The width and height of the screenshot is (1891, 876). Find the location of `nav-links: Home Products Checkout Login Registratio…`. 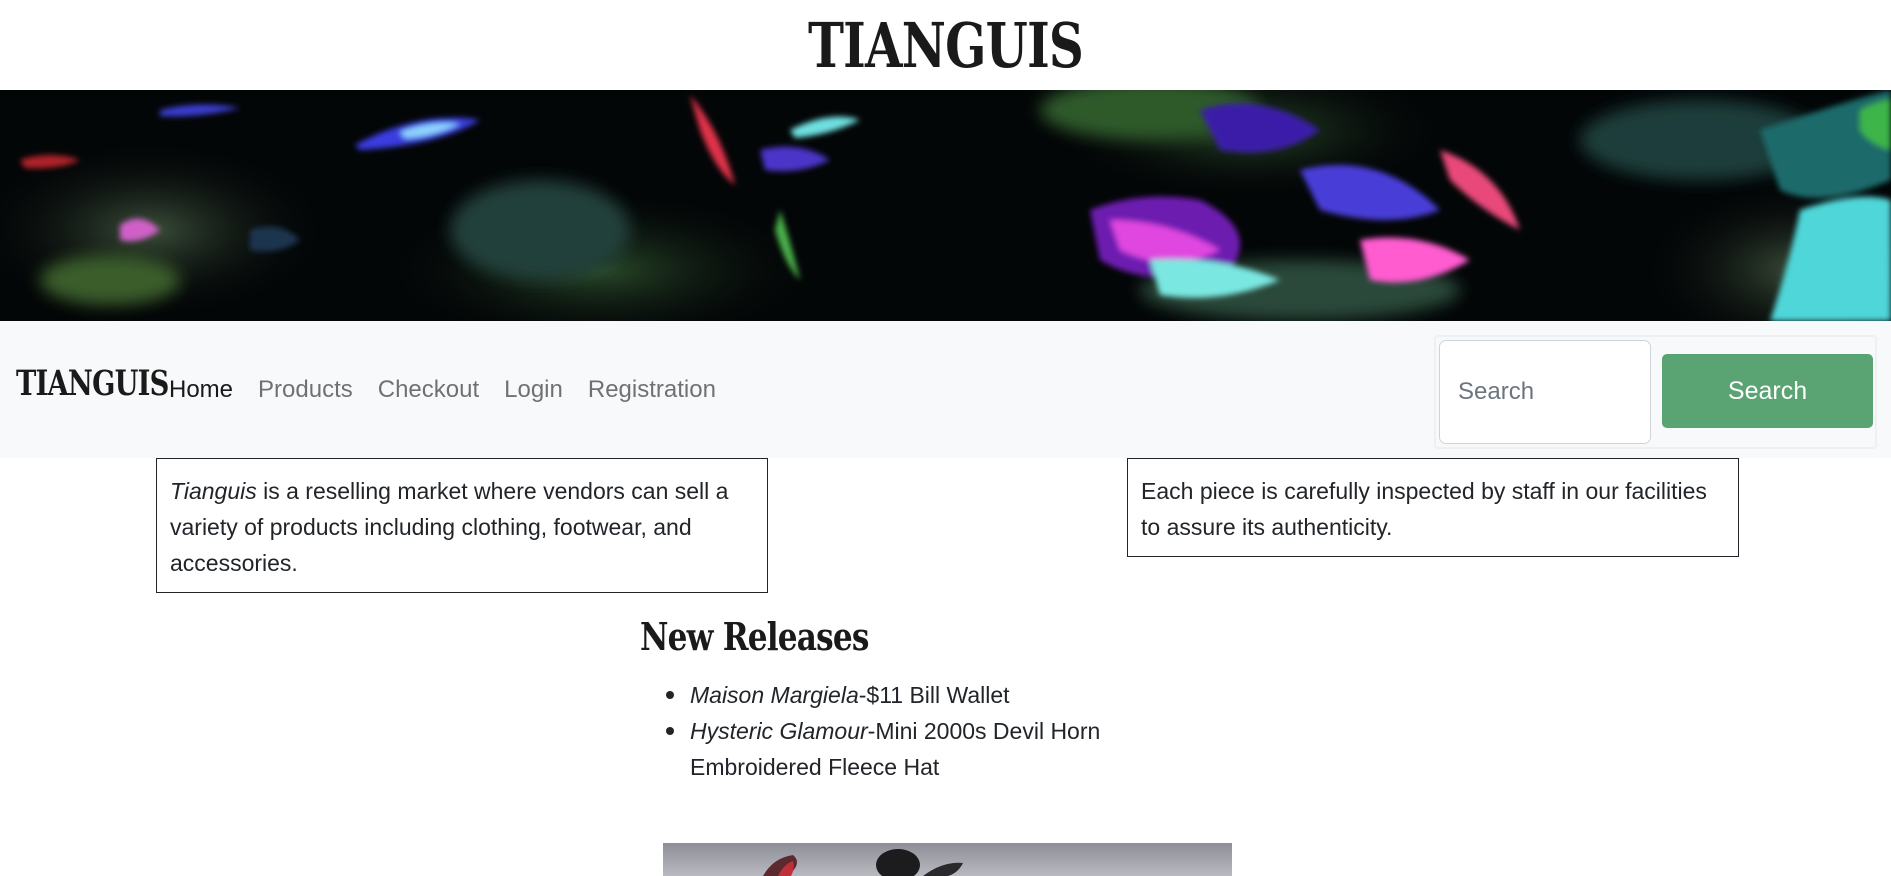

nav-links: Home Products Checkout Login Registratio… is located at coordinates (442, 390).